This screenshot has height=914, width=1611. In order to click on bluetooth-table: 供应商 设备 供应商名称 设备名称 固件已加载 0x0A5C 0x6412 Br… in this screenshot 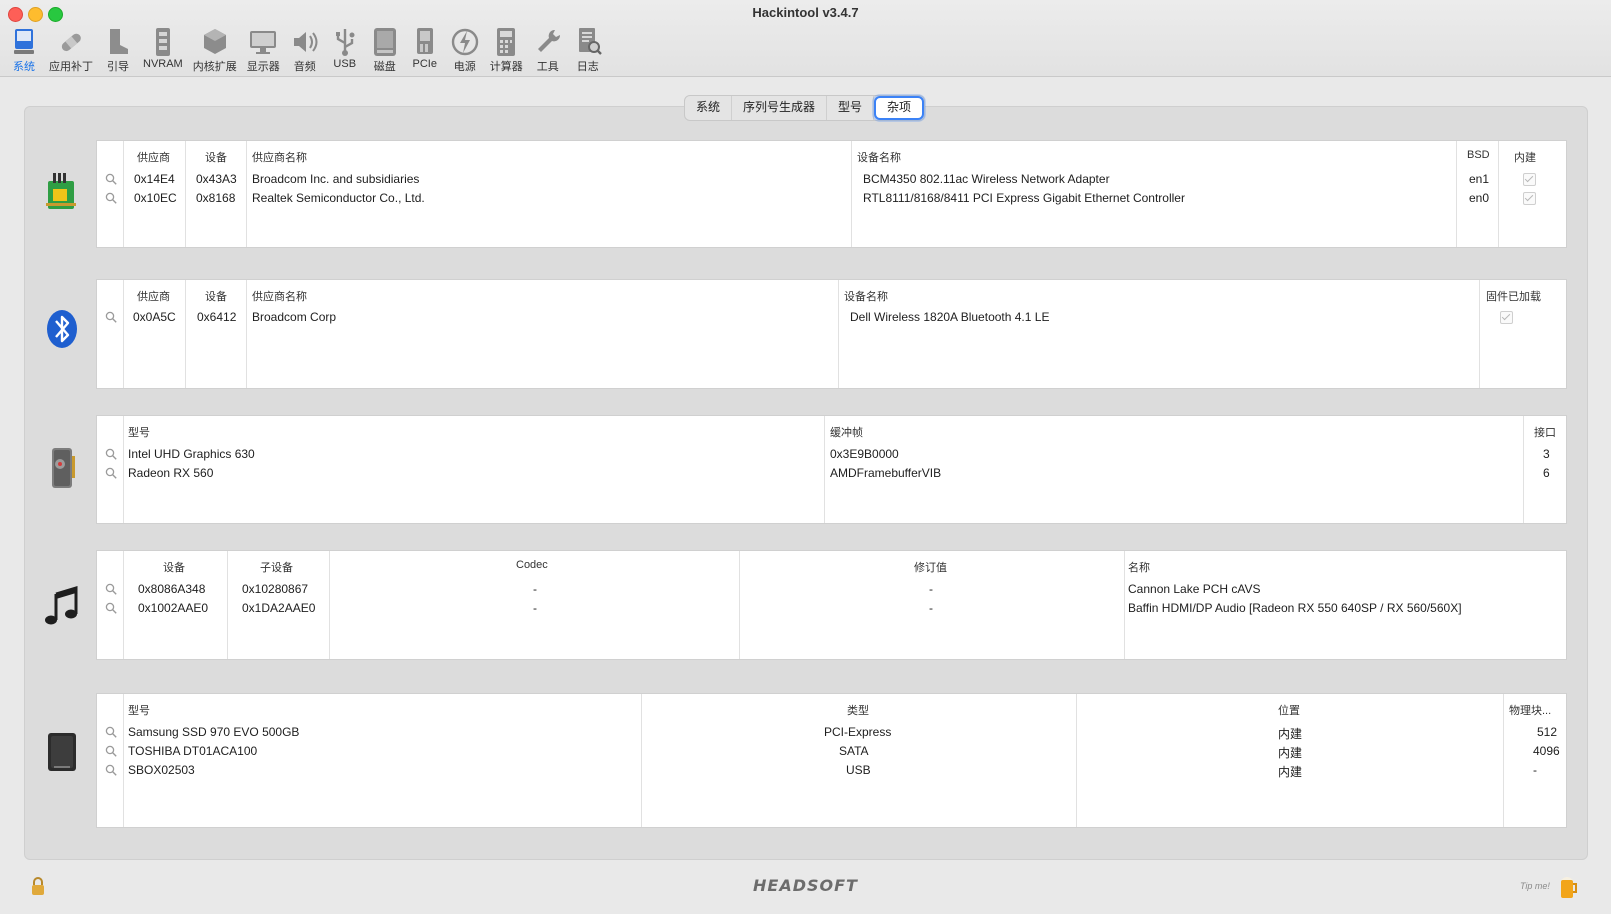, I will do `click(831, 334)`.